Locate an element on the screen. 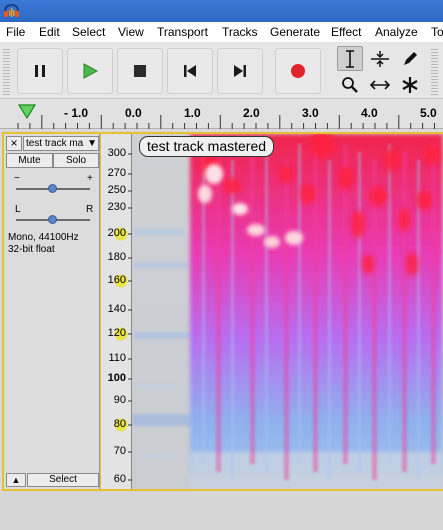  frequency-label: 270 is located at coordinates (116, 173).